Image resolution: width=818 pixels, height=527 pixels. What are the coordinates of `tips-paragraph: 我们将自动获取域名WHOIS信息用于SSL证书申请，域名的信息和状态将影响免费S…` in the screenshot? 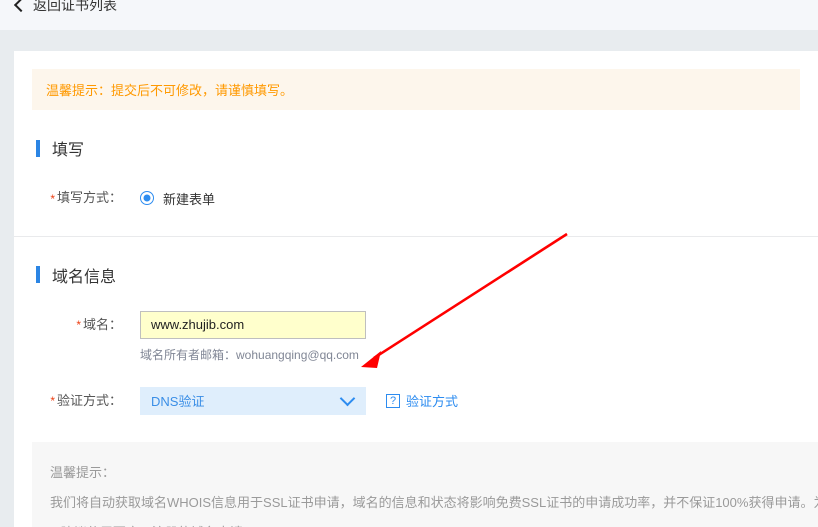 It's located at (434, 503).